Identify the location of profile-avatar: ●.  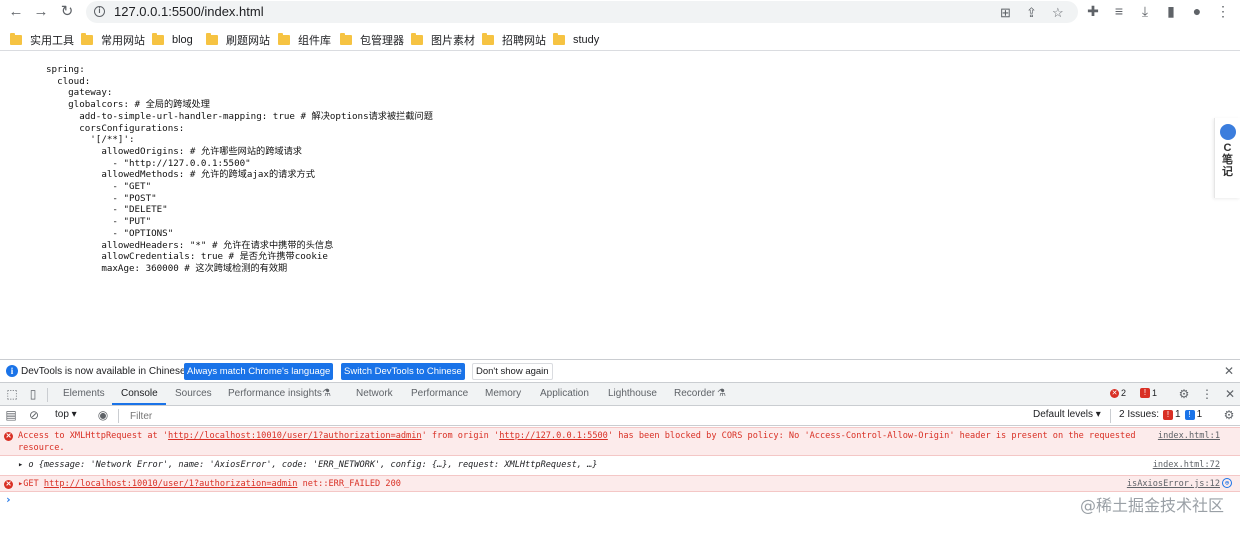
(1197, 11).